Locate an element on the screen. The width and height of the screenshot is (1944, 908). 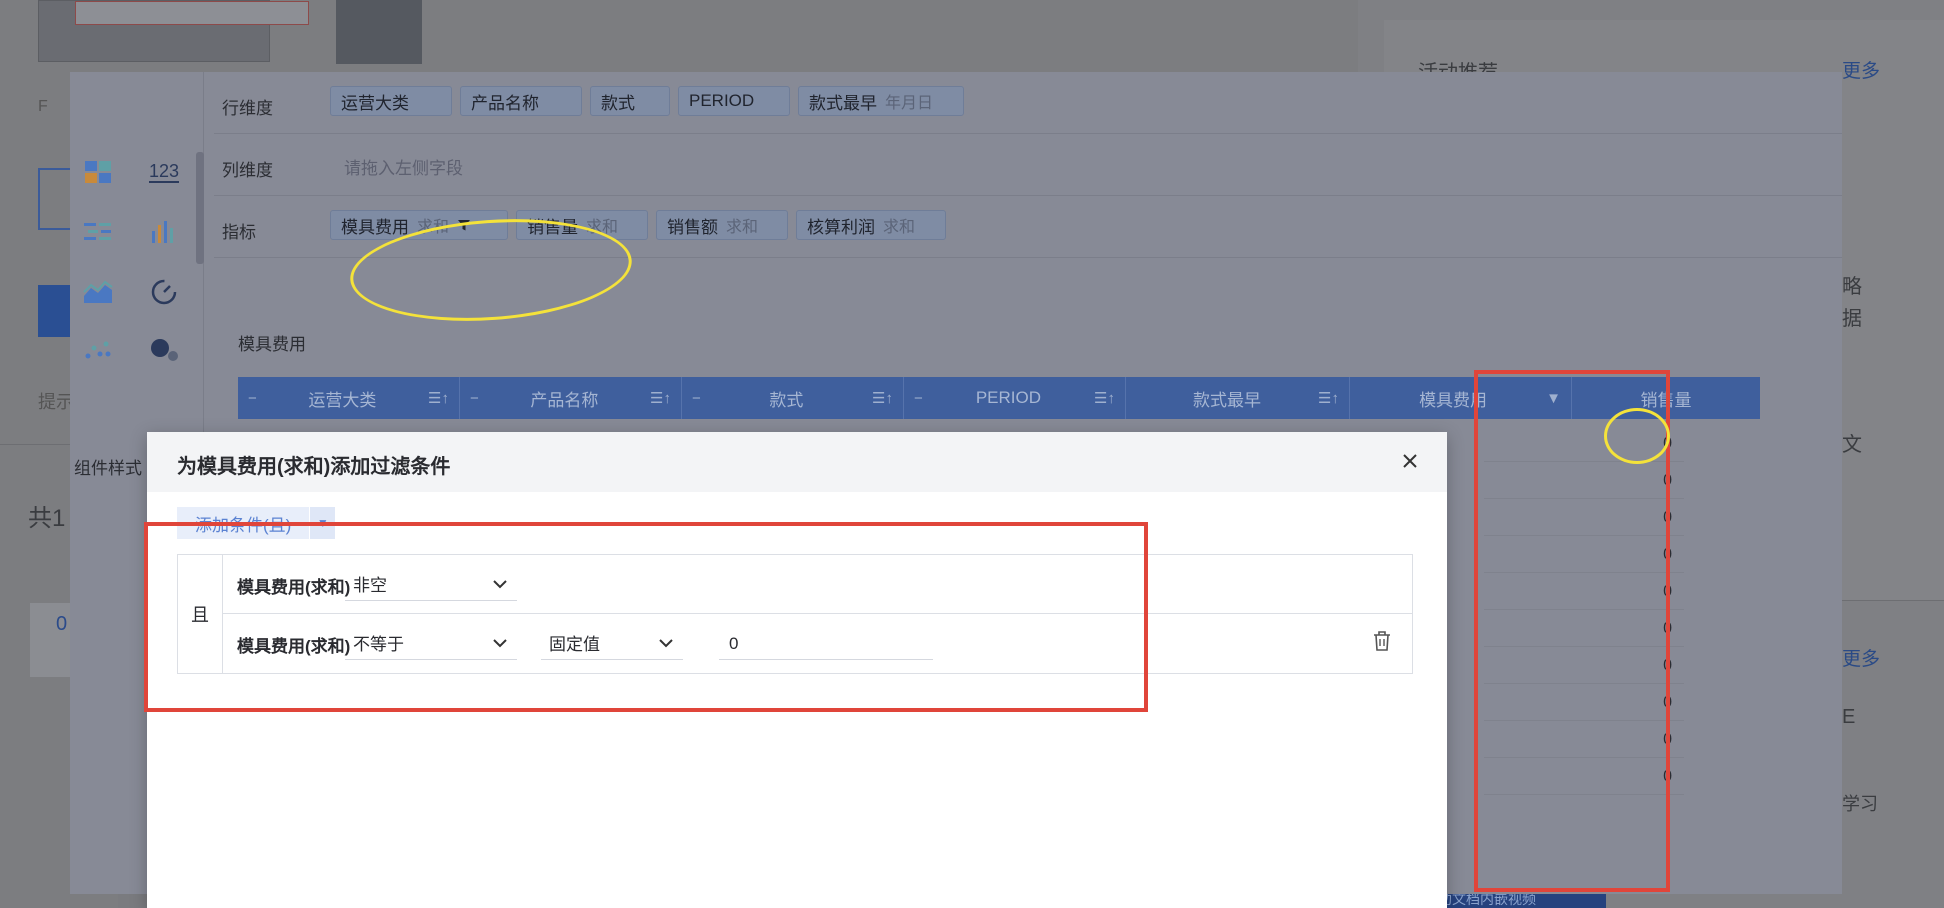
dashboard-icon is located at coordinates (98, 172).